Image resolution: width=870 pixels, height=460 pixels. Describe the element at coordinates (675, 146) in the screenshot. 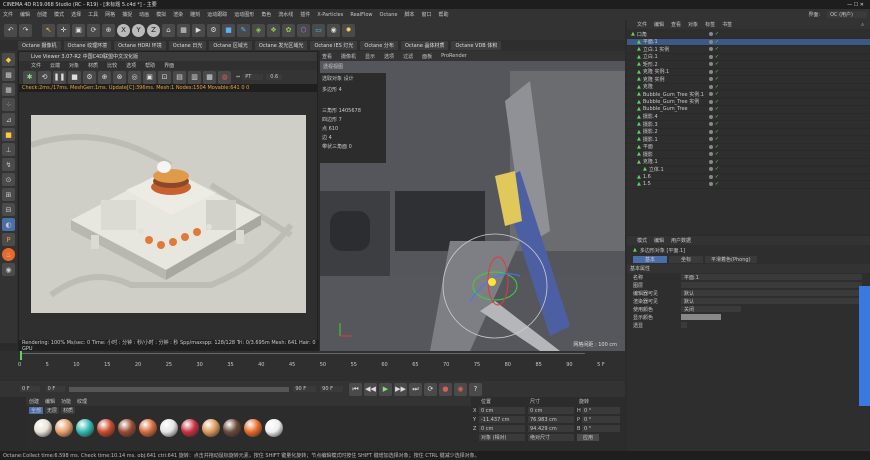

I see `object-name: 平面` at that location.